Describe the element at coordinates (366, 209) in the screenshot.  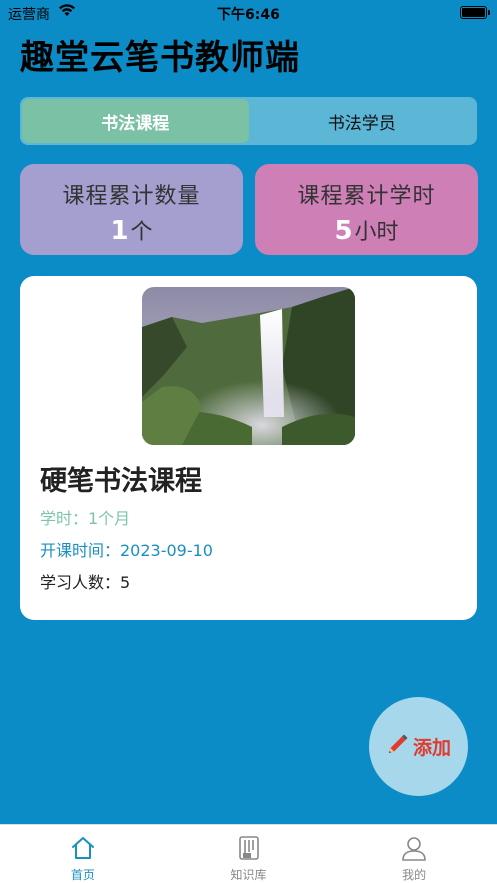
I see `stat-course-hours: 课程累计学时 5小时` at that location.